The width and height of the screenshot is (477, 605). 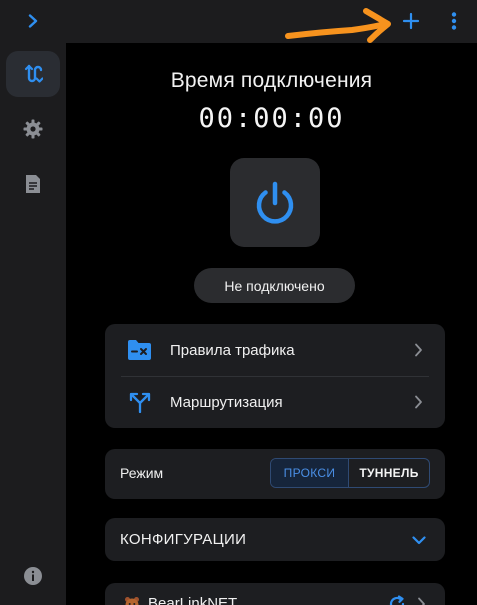 I want to click on mode-option-proxy: ПРОКСИ, so click(x=310, y=473).